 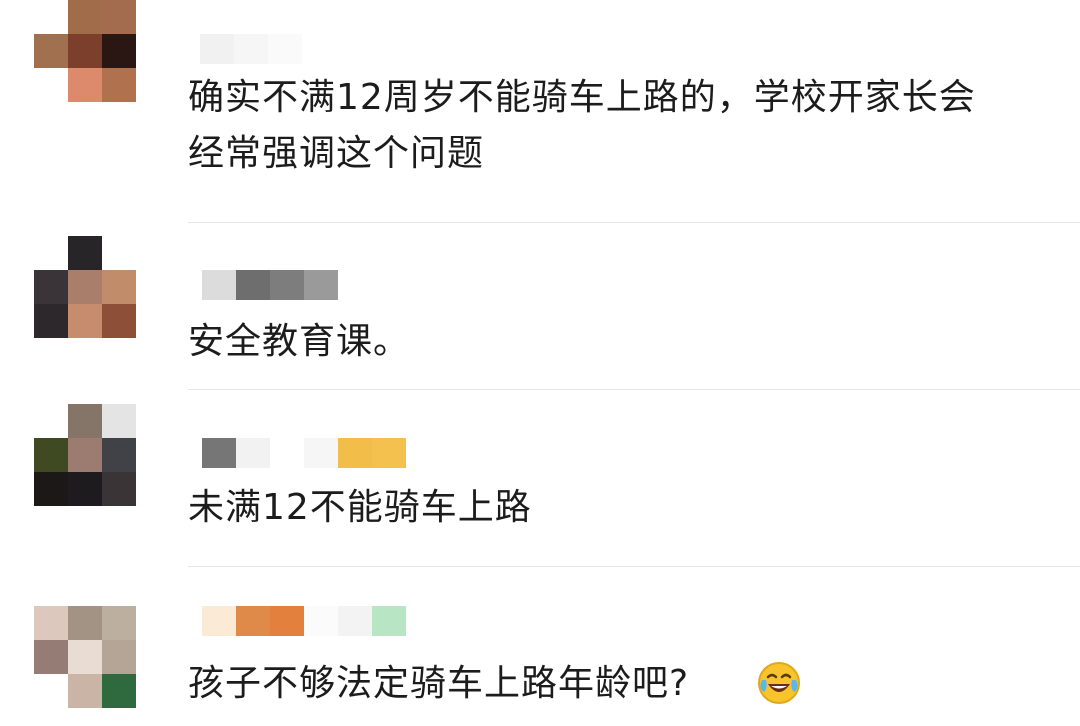 I want to click on comment-text: 未满12不能骑车上路, so click(x=360, y=508).